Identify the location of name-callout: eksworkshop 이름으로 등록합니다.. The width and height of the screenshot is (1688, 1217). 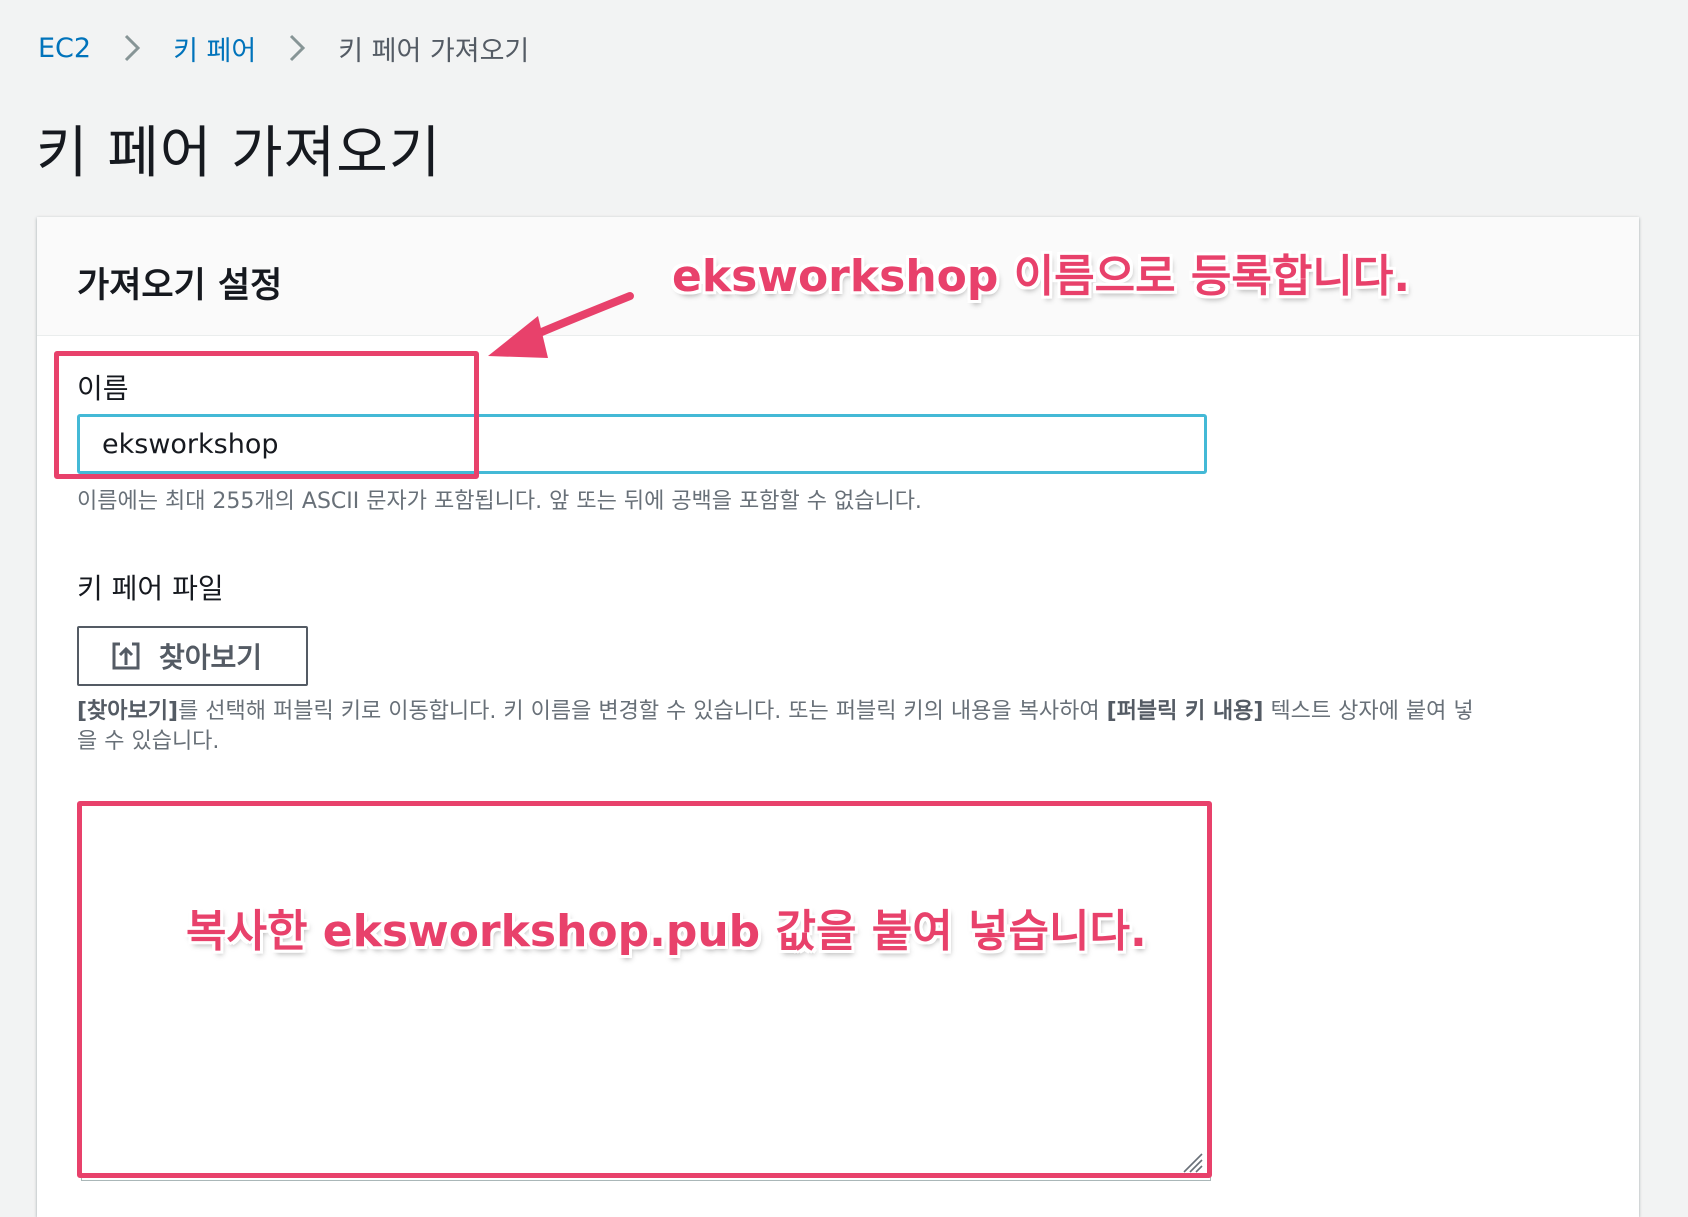
(1041, 276).